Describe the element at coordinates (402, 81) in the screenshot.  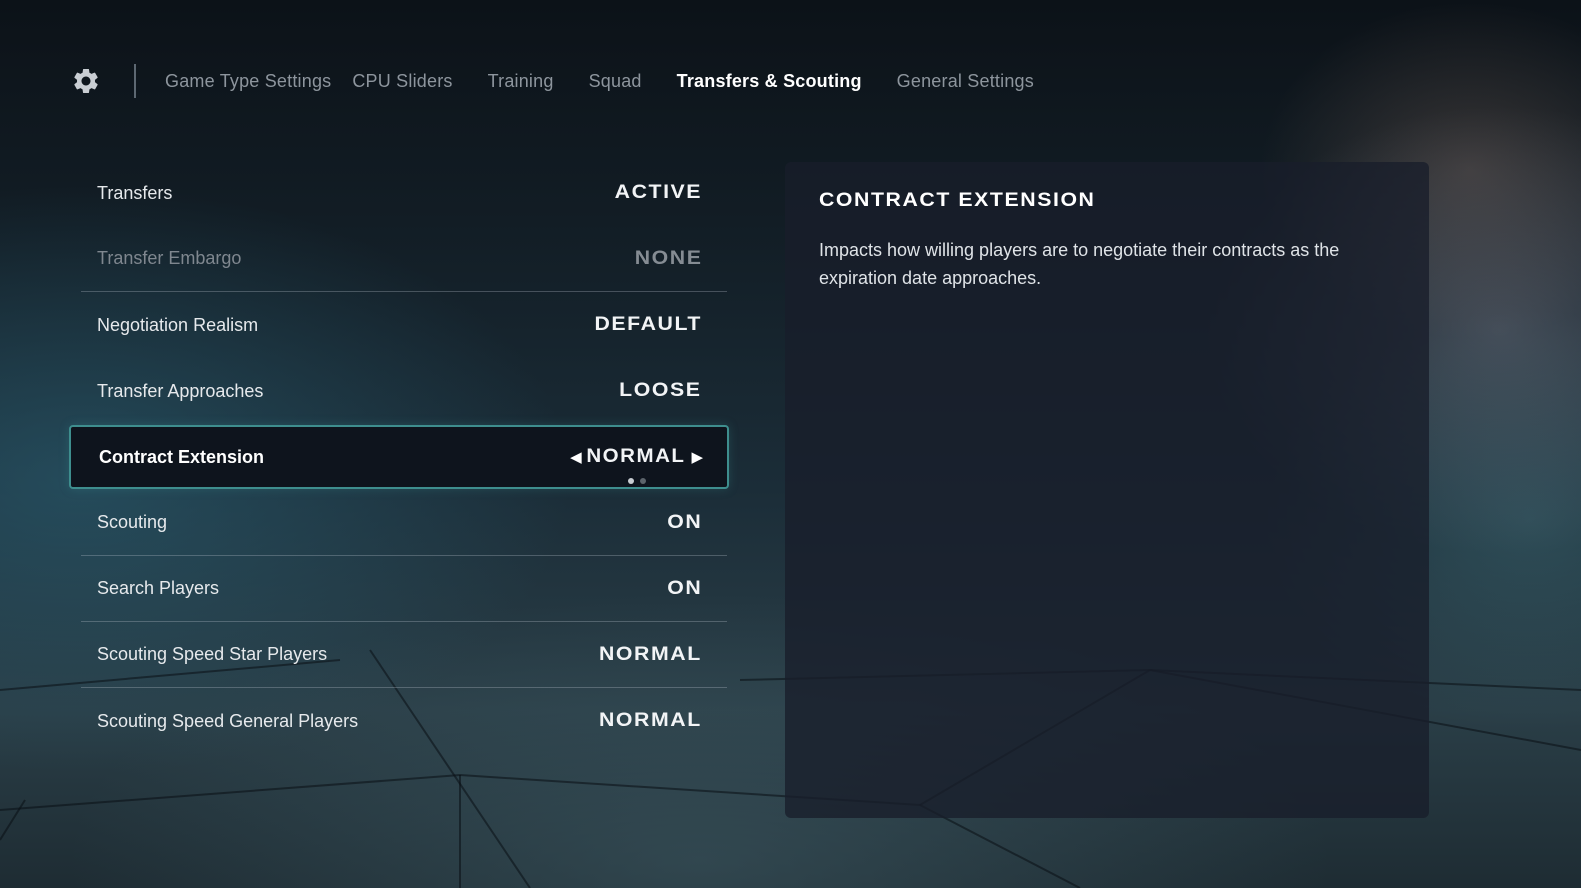
I see `tab-cpu-sliders: CPU Sliders` at that location.